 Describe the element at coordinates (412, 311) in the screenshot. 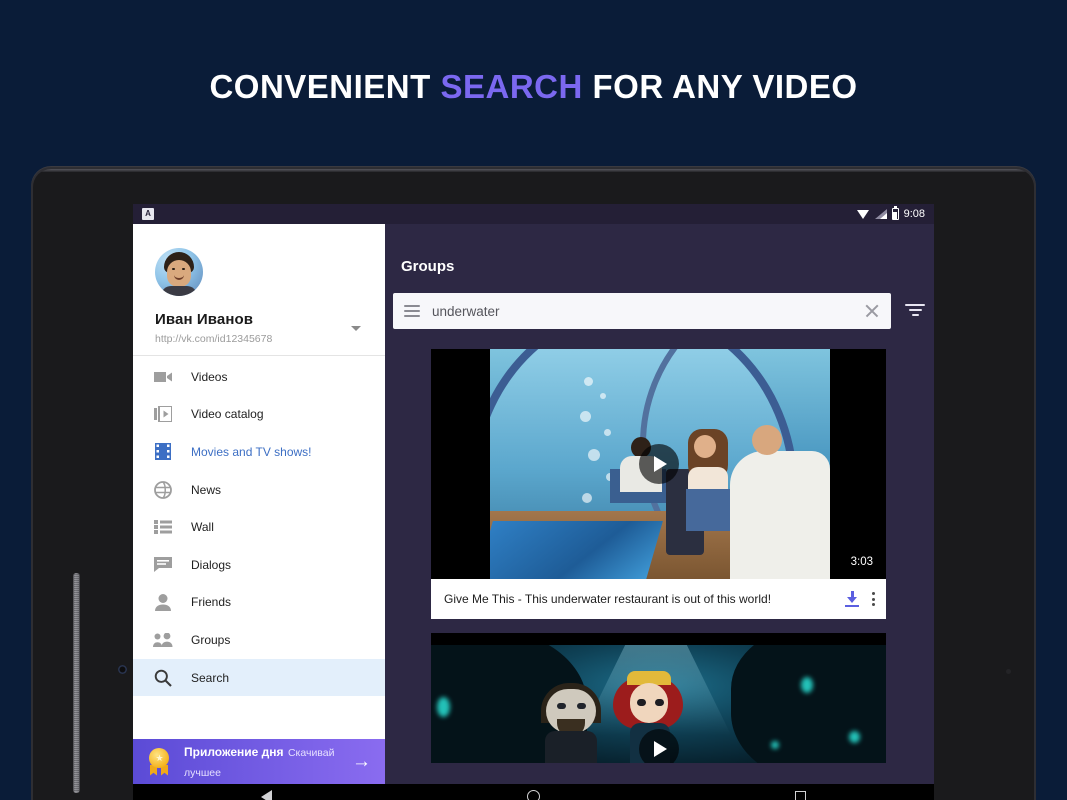

I see `hamburger-icon` at that location.